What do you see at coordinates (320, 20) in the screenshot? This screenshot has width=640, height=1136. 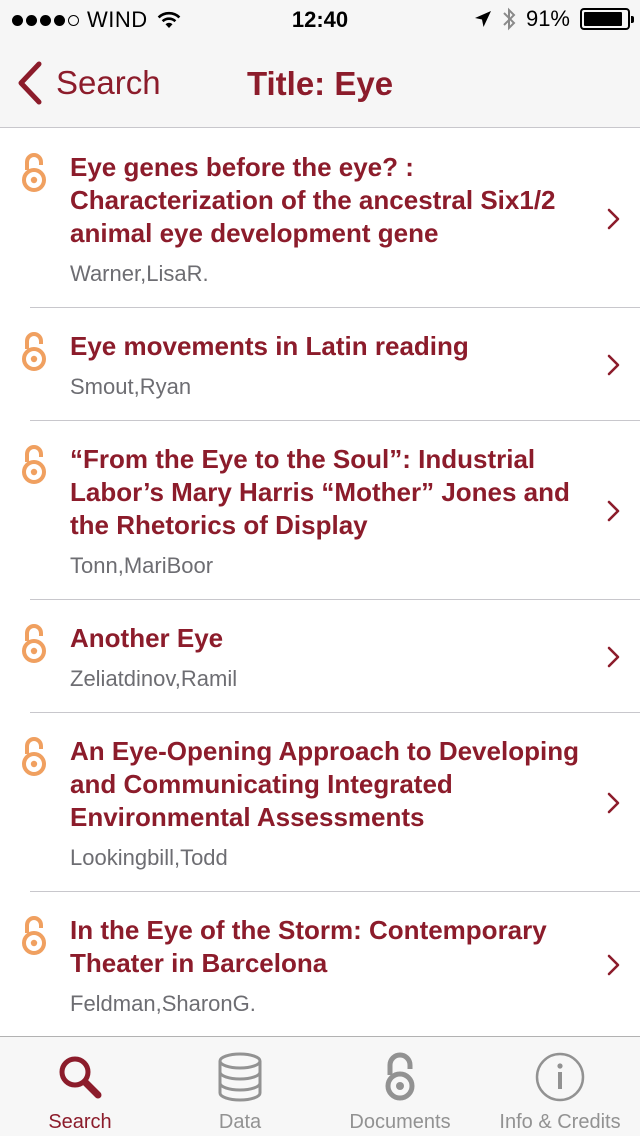 I see `status-bar: WIND 12:40 91%` at bounding box center [320, 20].